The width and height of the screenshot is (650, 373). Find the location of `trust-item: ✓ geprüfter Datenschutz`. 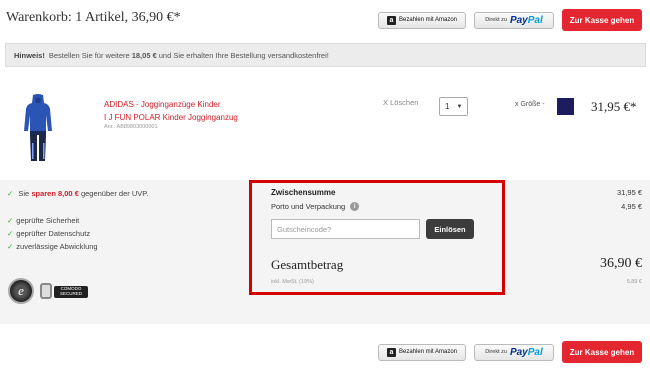

trust-item: ✓ geprüfter Datenschutz is located at coordinates (52, 233).